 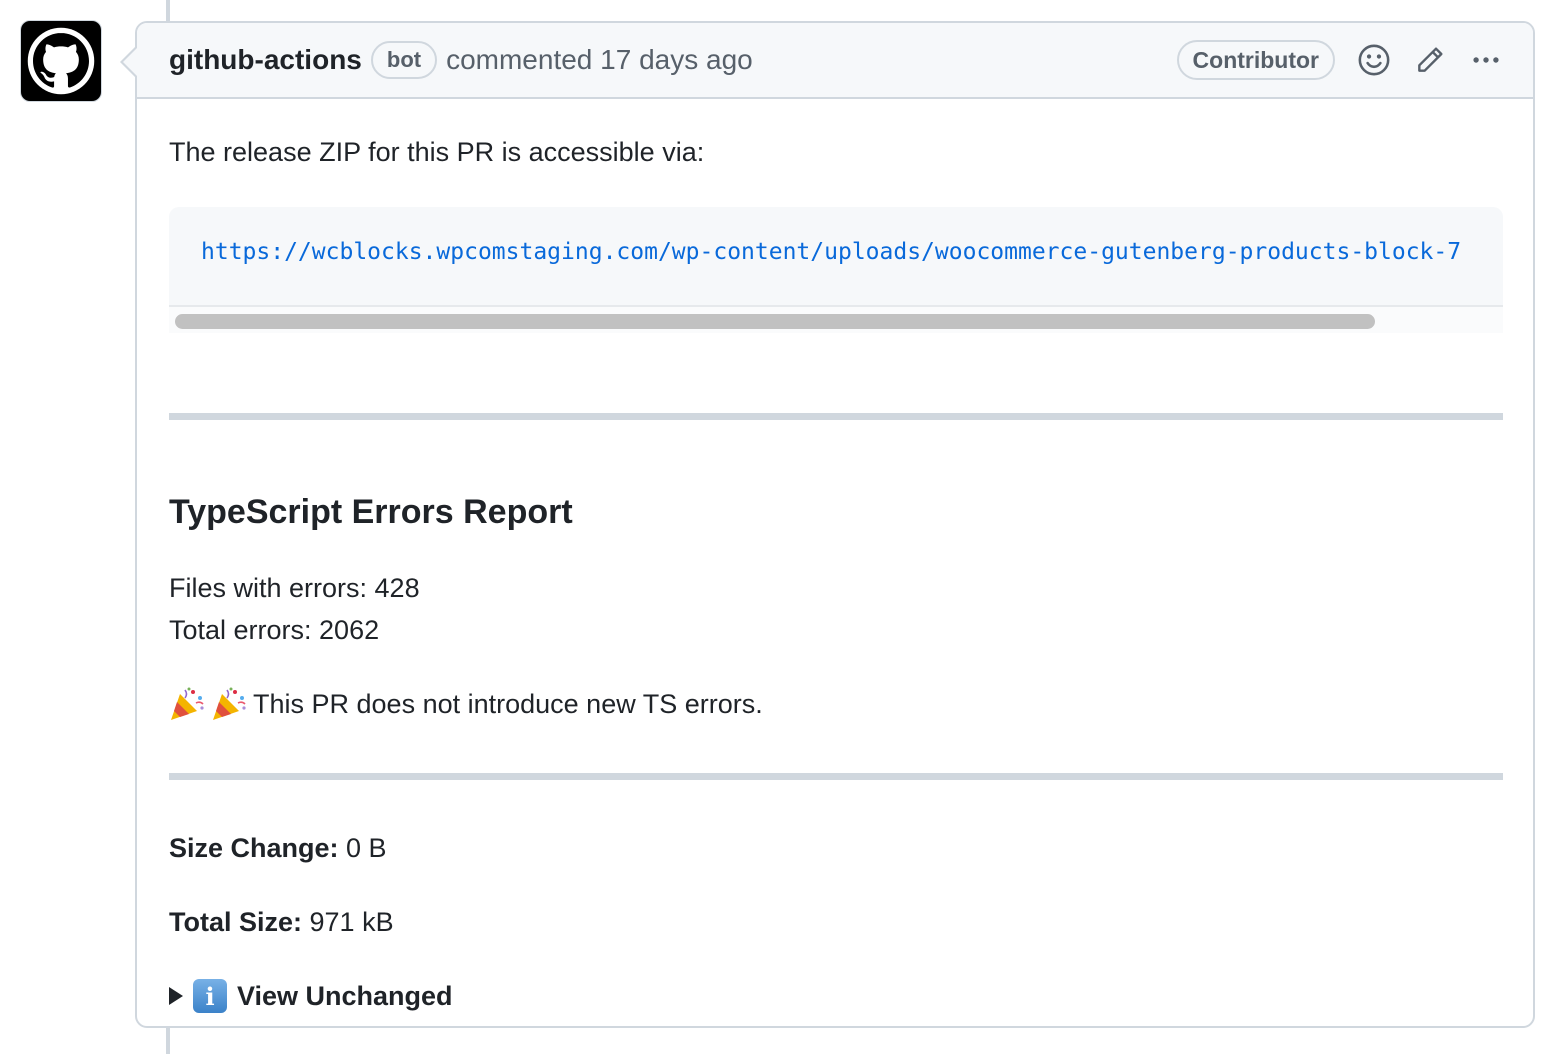 I want to click on information-icon: i, so click(x=210, y=996).